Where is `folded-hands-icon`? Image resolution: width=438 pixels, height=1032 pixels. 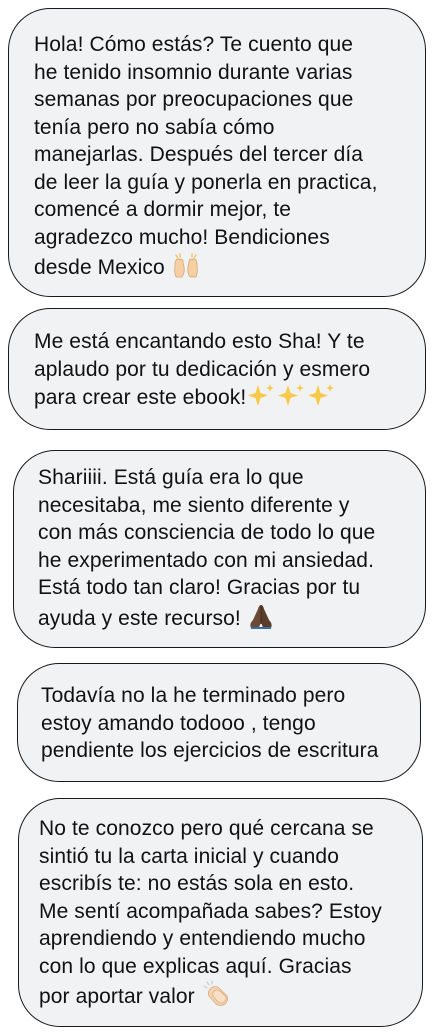 folded-hands-icon is located at coordinates (261, 620).